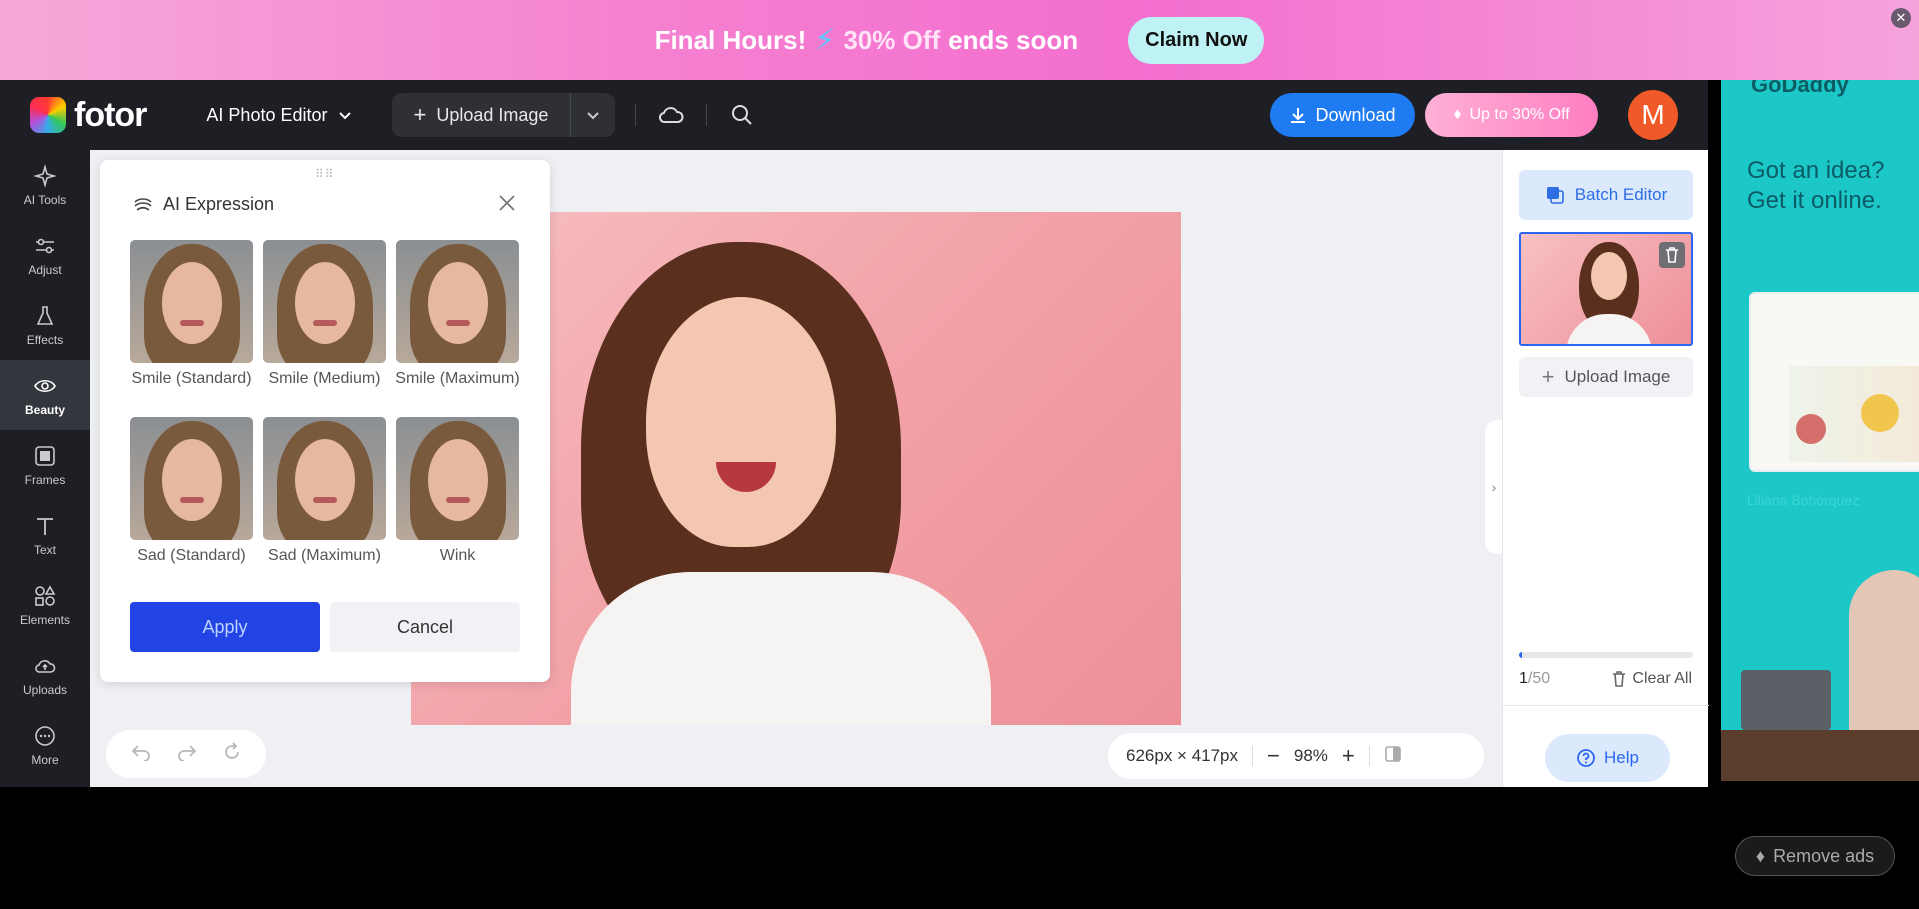 This screenshot has width=1919, height=909. I want to click on image-count: 1/50, so click(1534, 679).